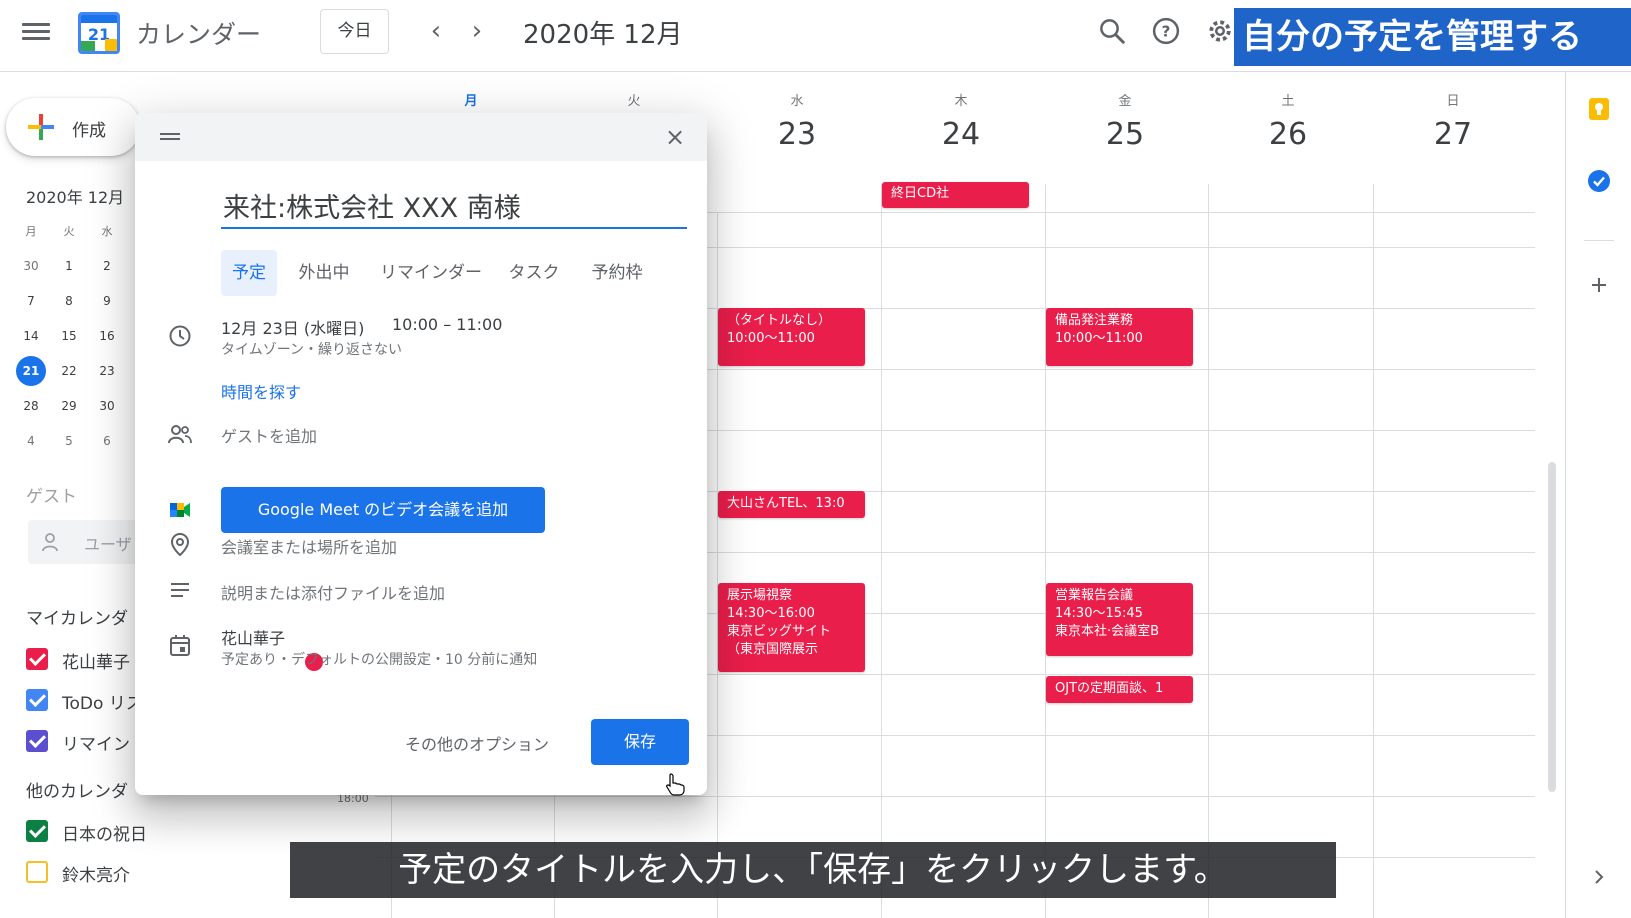 The height and width of the screenshot is (918, 1631). What do you see at coordinates (1288, 101) in the screenshot?
I see `day-of-week: 土` at bounding box center [1288, 101].